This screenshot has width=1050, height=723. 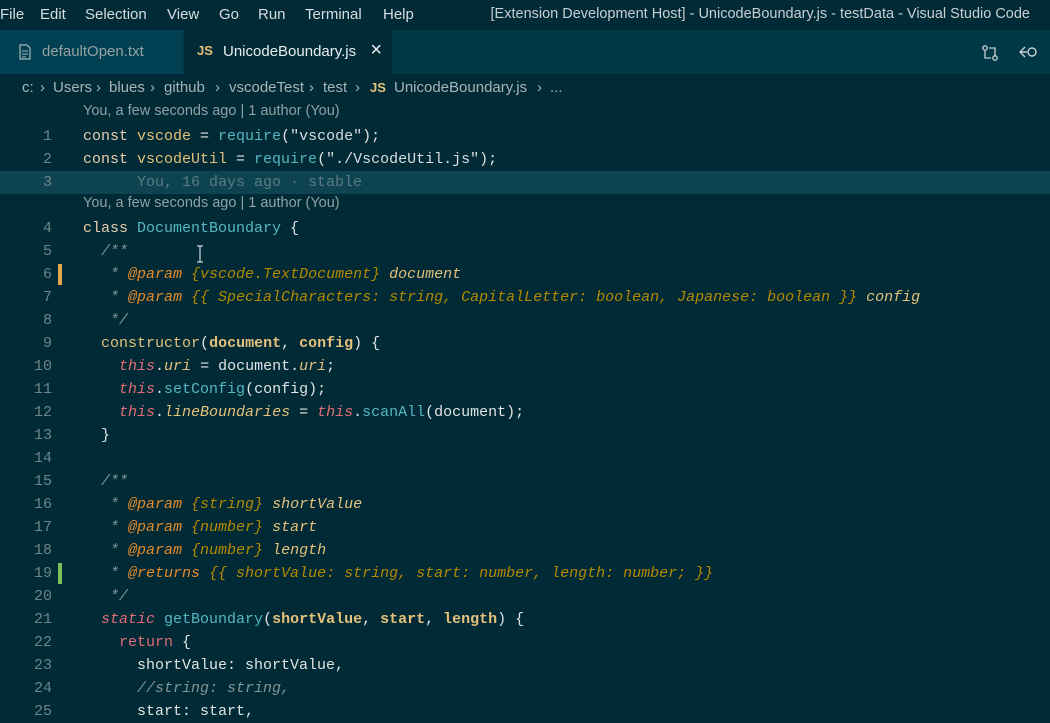 I want to click on menu-view: View, so click(x=183, y=14).